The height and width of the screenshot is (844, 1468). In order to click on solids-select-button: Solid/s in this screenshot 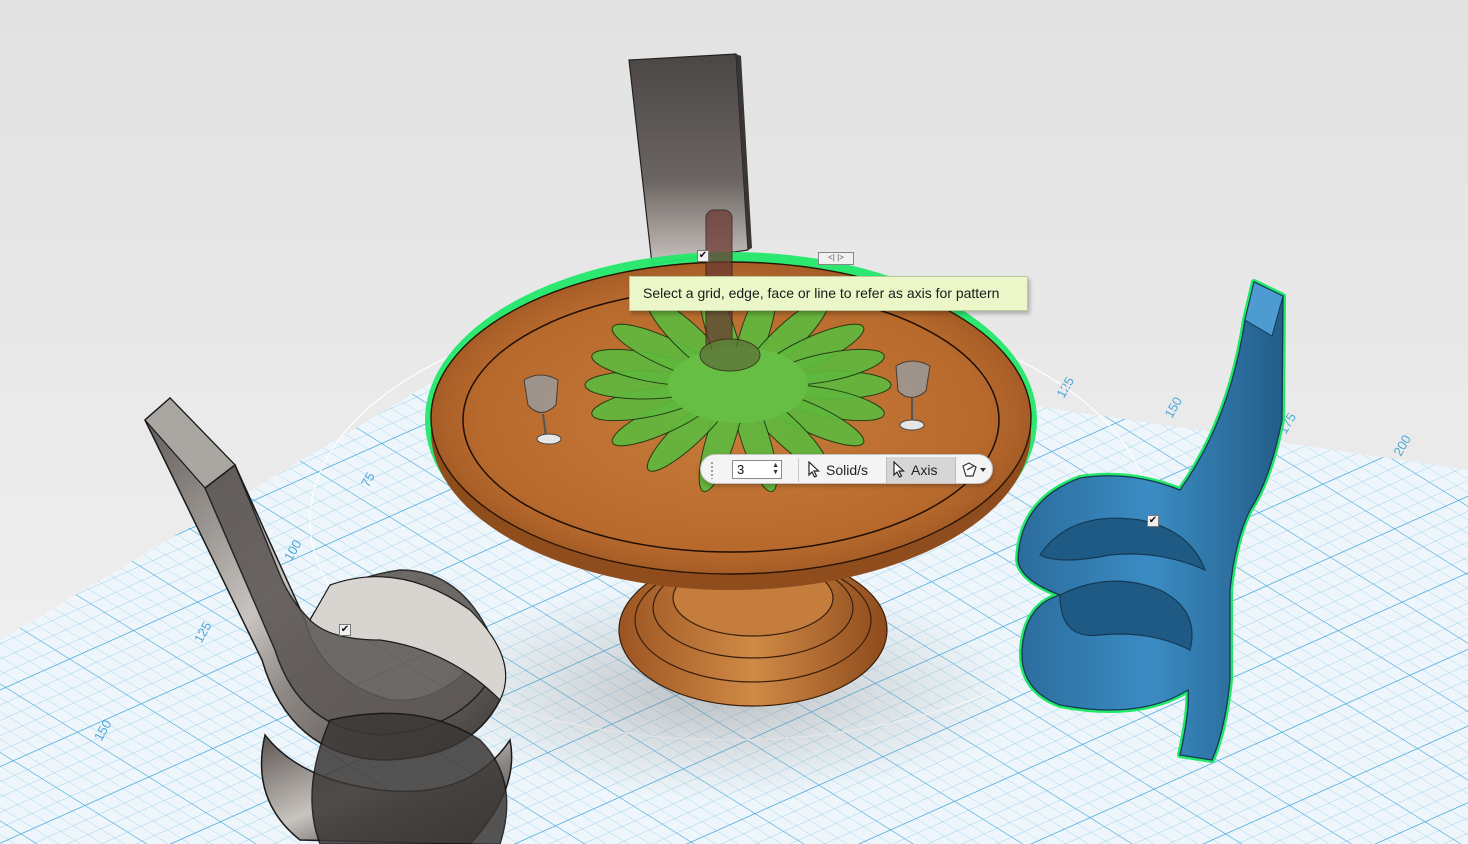, I will do `click(844, 470)`.